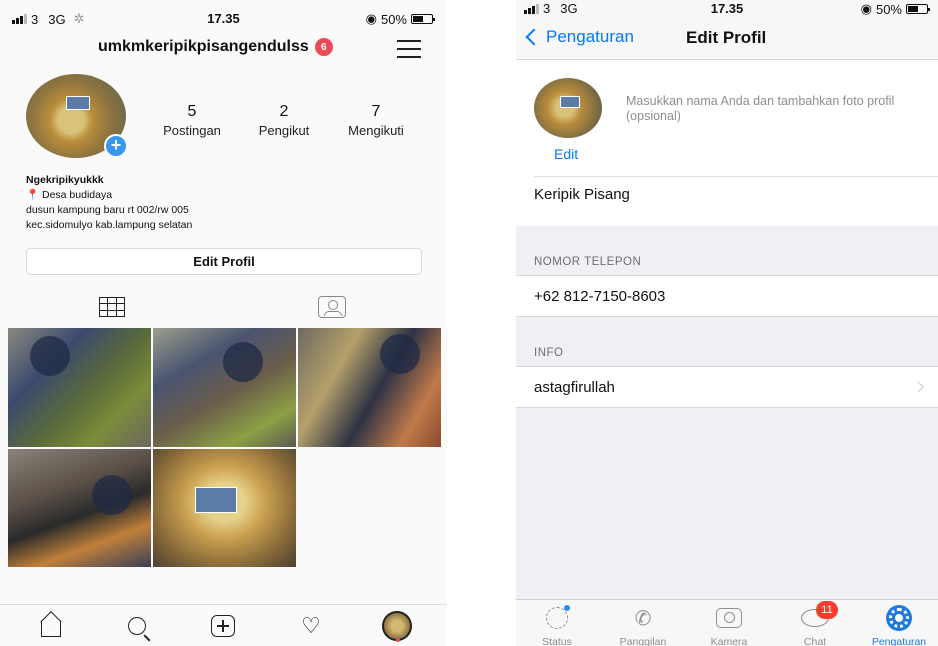  I want to click on nav-profile, so click(397, 626).